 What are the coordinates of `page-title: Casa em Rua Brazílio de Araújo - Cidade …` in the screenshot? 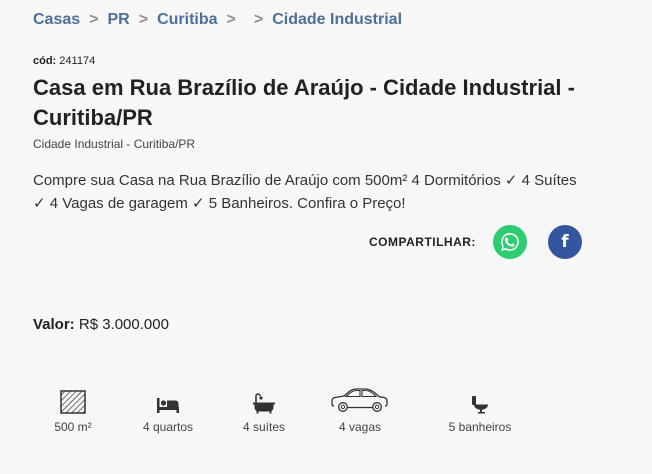 It's located at (304, 102).